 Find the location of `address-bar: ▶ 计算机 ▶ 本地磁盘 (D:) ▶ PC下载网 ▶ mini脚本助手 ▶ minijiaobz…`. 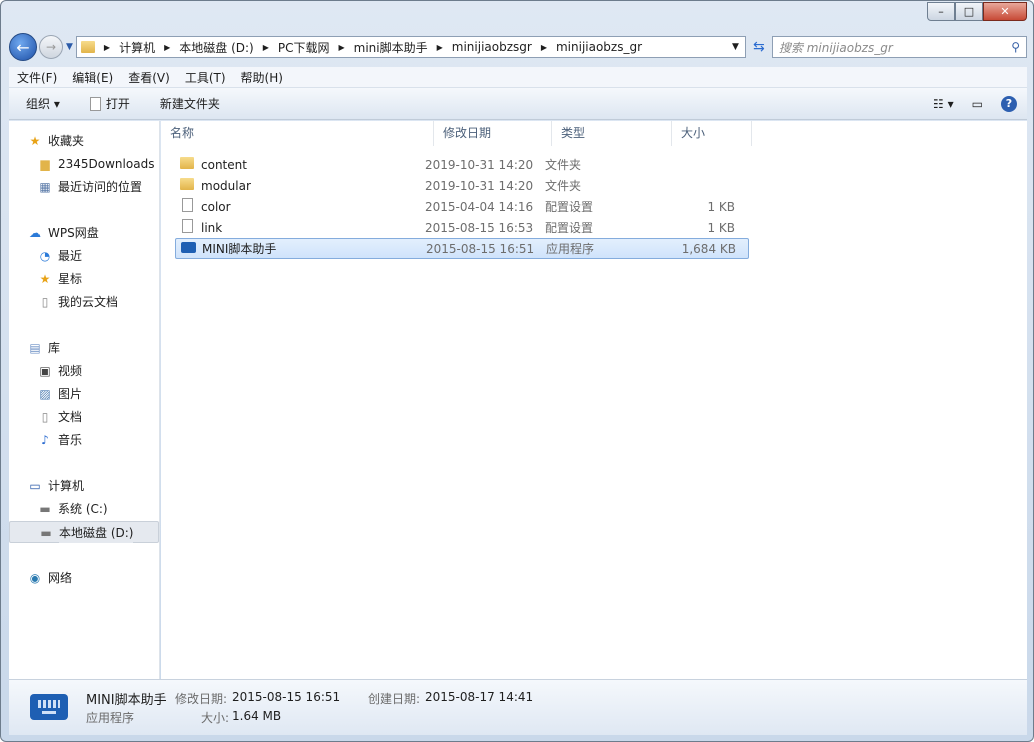

address-bar: ▶ 计算机 ▶ 本地磁盘 (D:) ▶ PC下载网 ▶ mini脚本助手 ▶ minijiaobz… is located at coordinates (410, 47).